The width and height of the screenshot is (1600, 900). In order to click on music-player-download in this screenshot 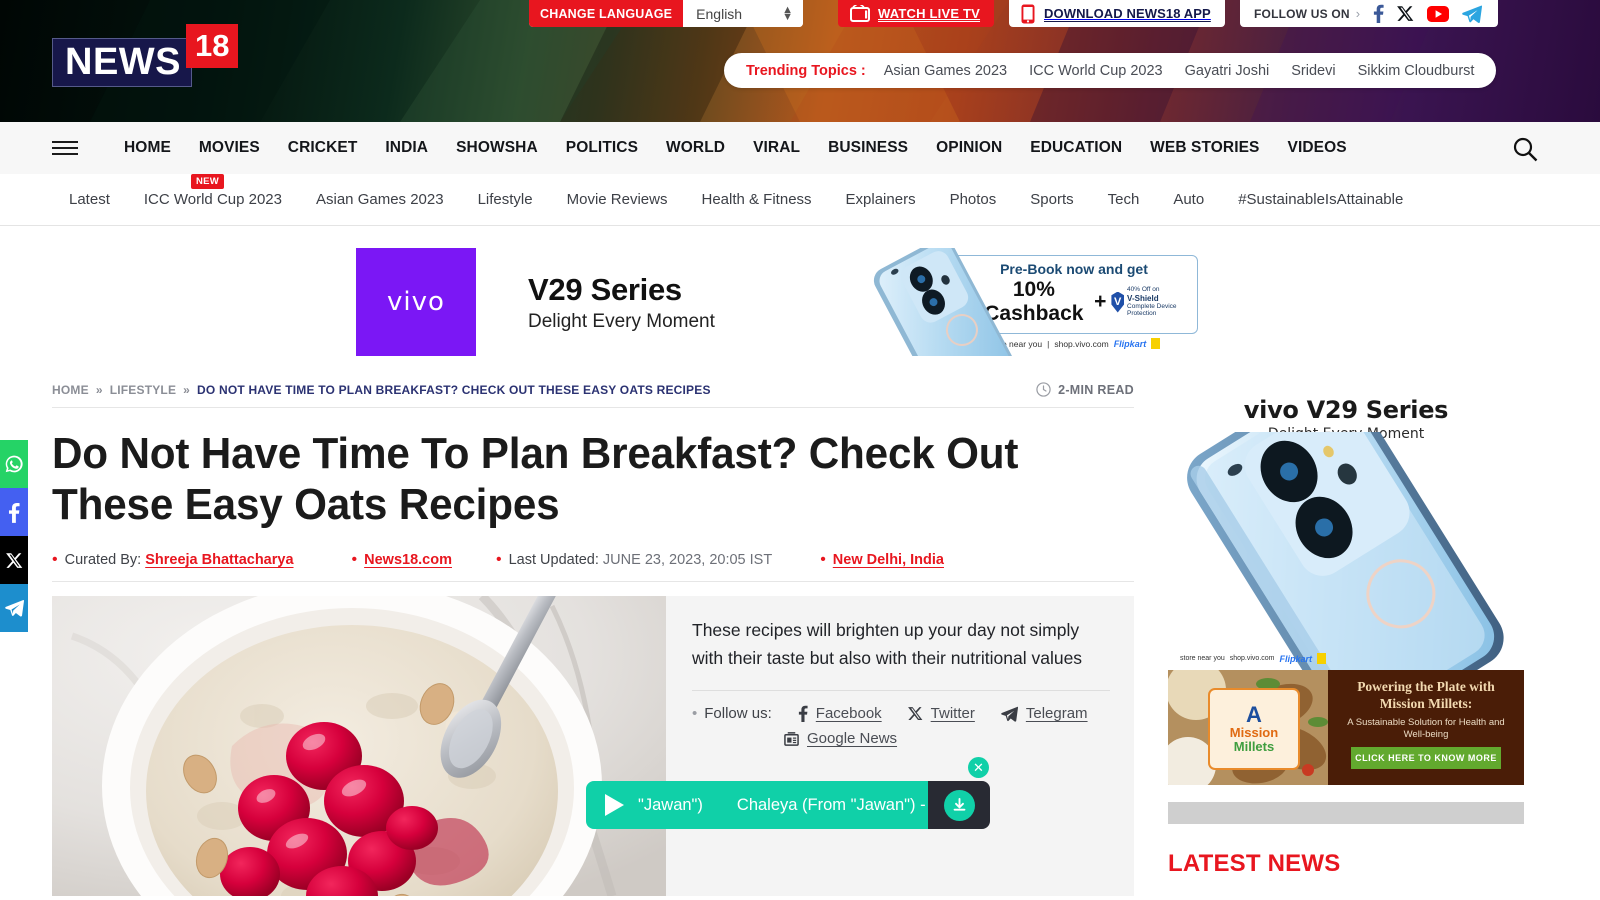, I will do `click(959, 805)`.